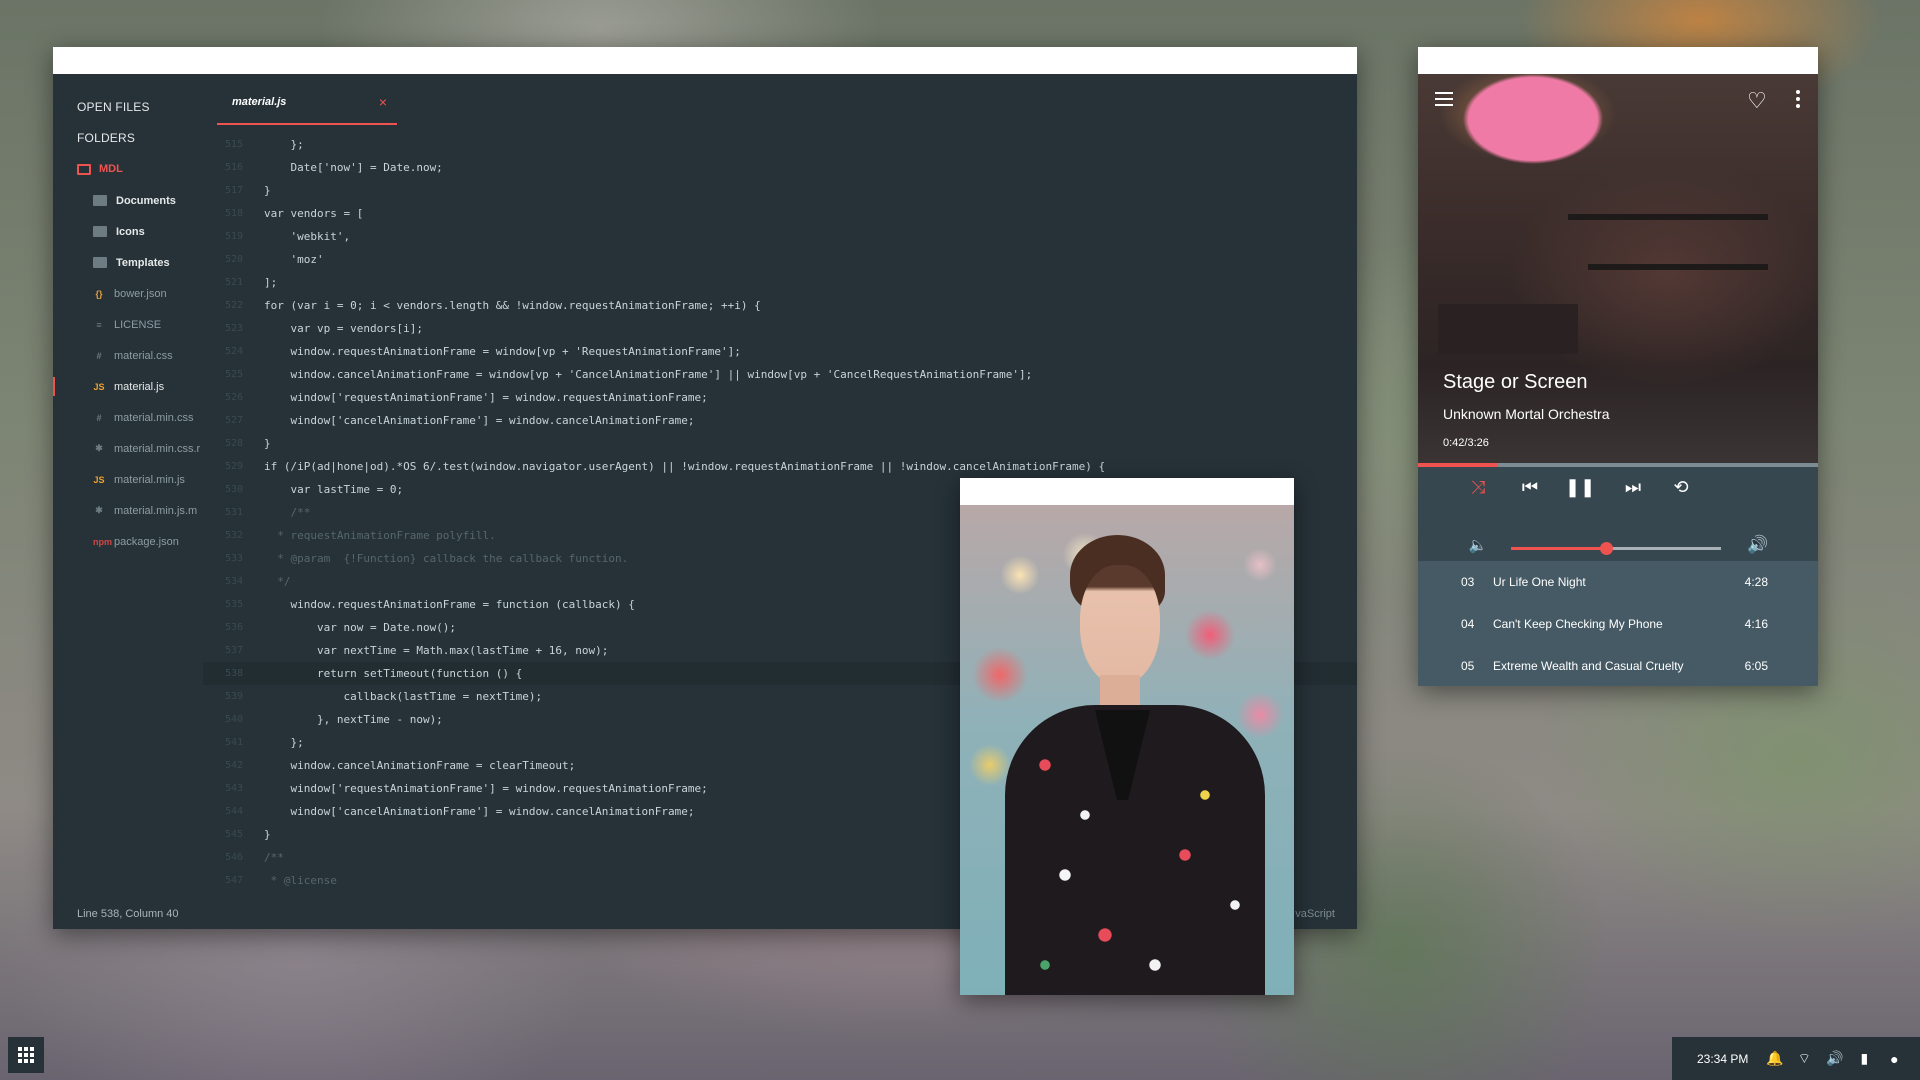 Image resolution: width=1920 pixels, height=1080 pixels. Describe the element at coordinates (1681, 487) in the screenshot. I see `repeat-icon: ⟲` at that location.